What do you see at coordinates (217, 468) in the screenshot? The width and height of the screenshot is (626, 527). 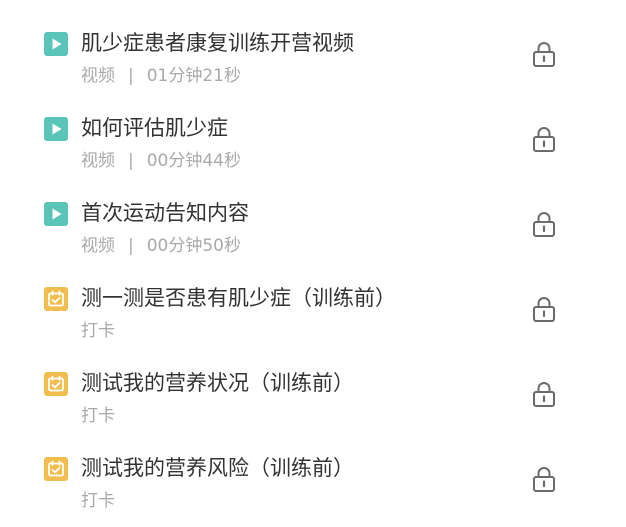 I see `lesson-title: 测试我的营养风险（训练前）` at bounding box center [217, 468].